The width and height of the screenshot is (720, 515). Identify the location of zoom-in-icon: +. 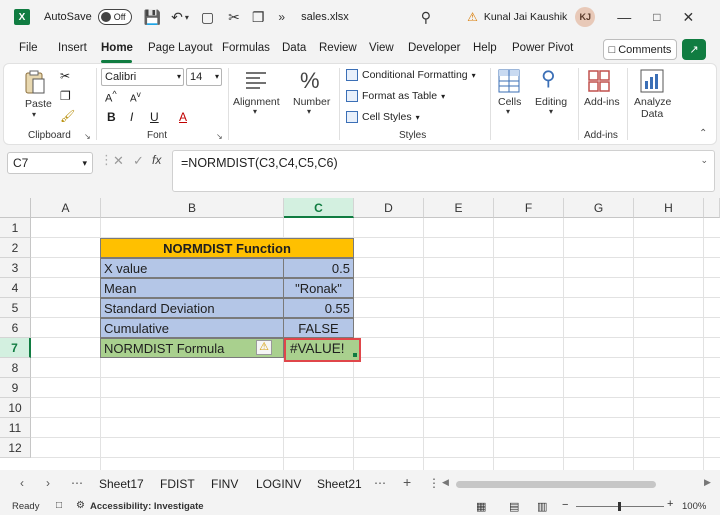
(670, 504).